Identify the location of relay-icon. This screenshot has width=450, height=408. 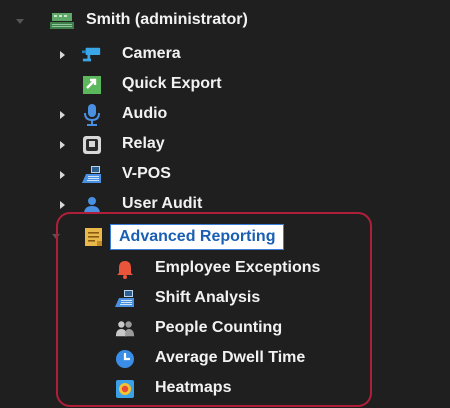
(92, 145).